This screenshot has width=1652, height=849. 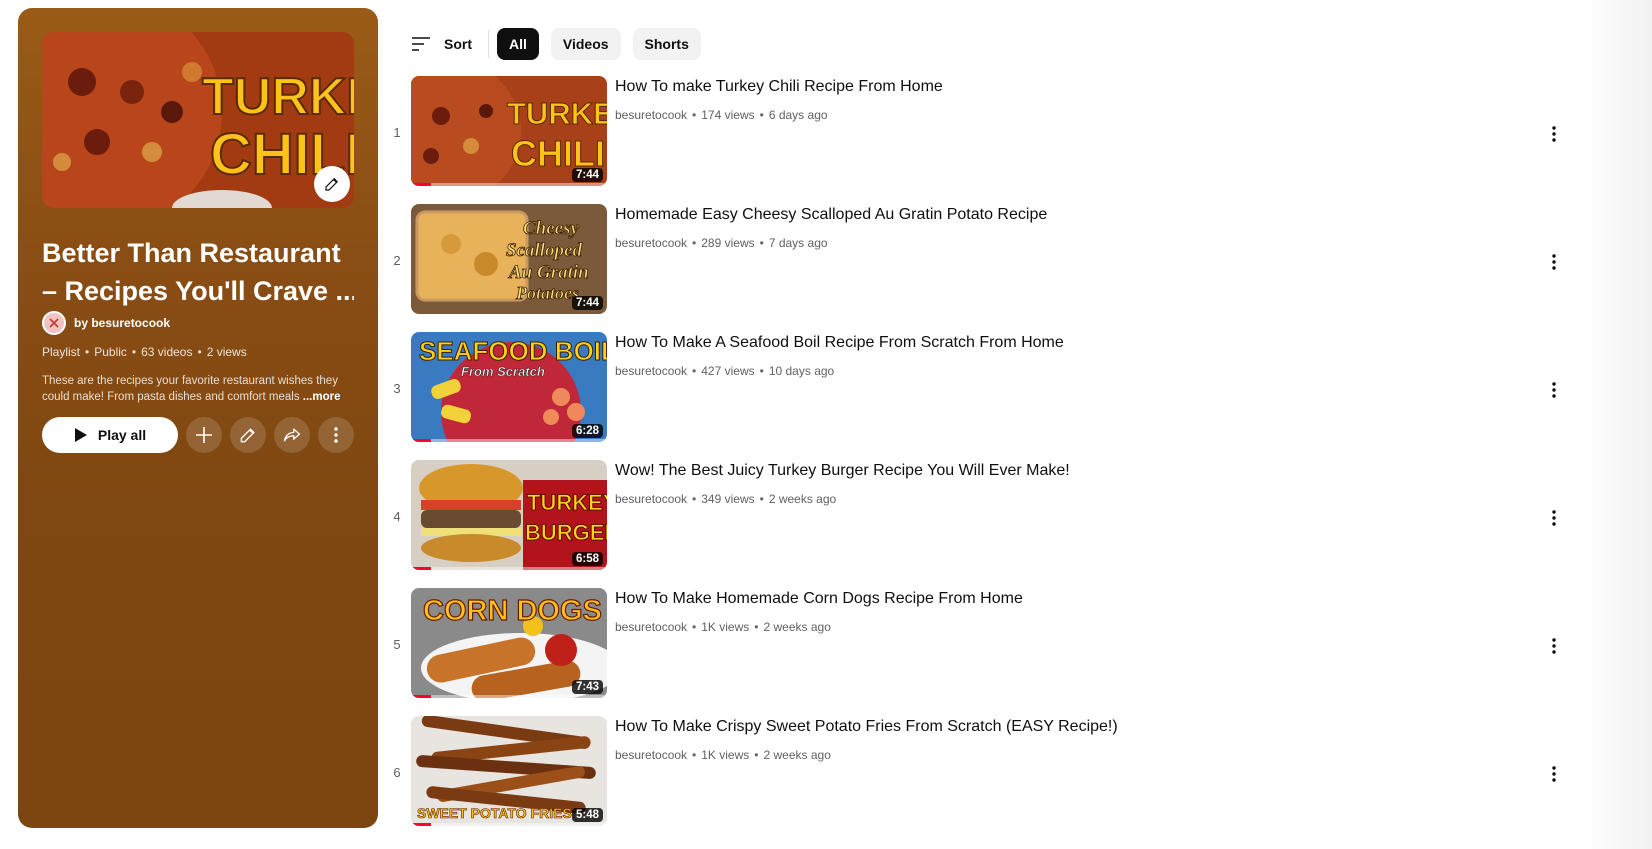 I want to click on avatar-logo-icon, so click(x=54, y=323).